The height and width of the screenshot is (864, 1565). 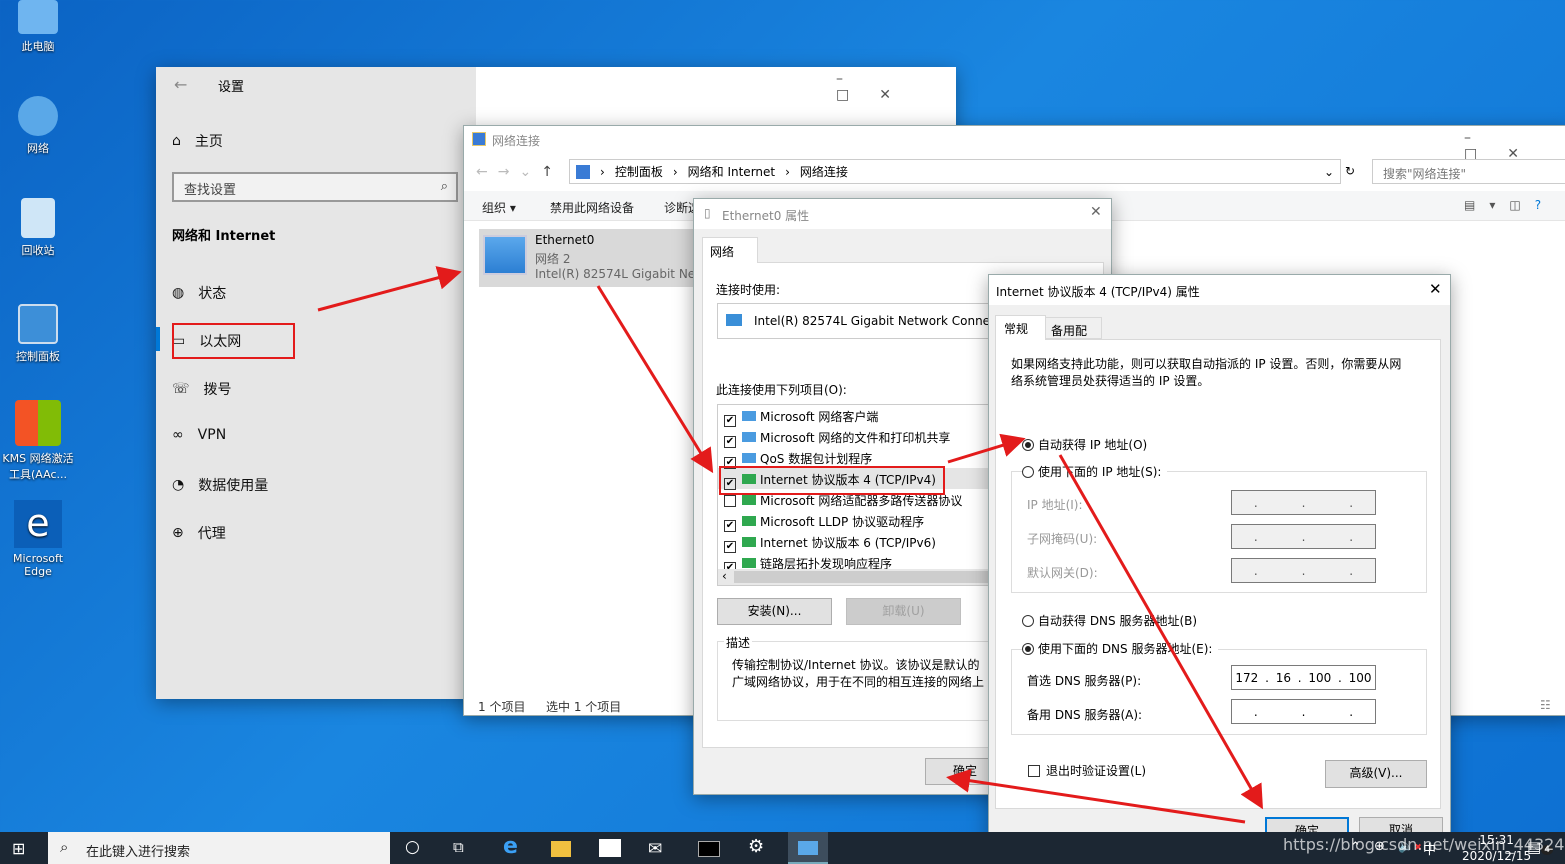 What do you see at coordinates (655, 849) in the screenshot?
I see `mail-icon: ✉` at bounding box center [655, 849].